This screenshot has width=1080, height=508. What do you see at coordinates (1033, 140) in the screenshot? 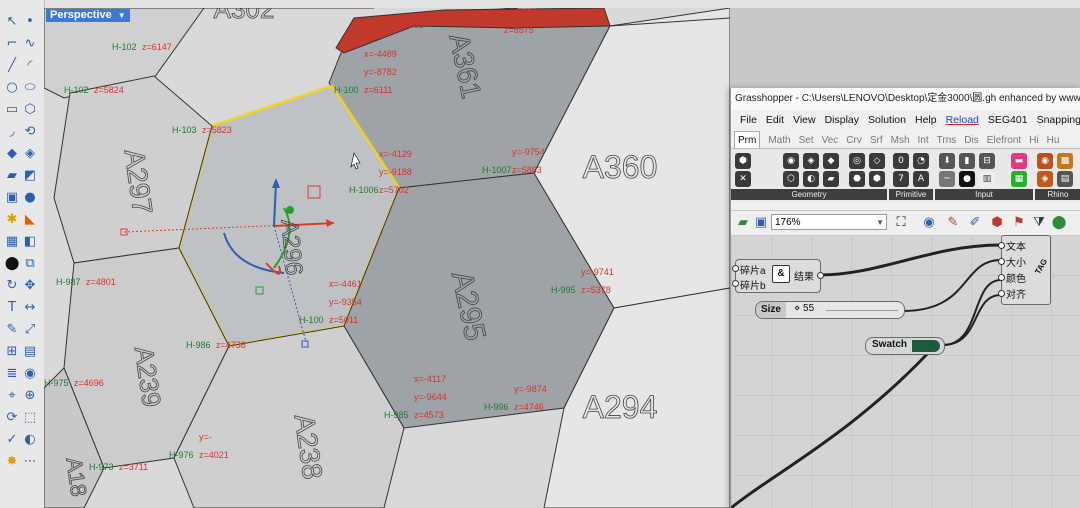
I see `tab-hi: Hi` at bounding box center [1033, 140].